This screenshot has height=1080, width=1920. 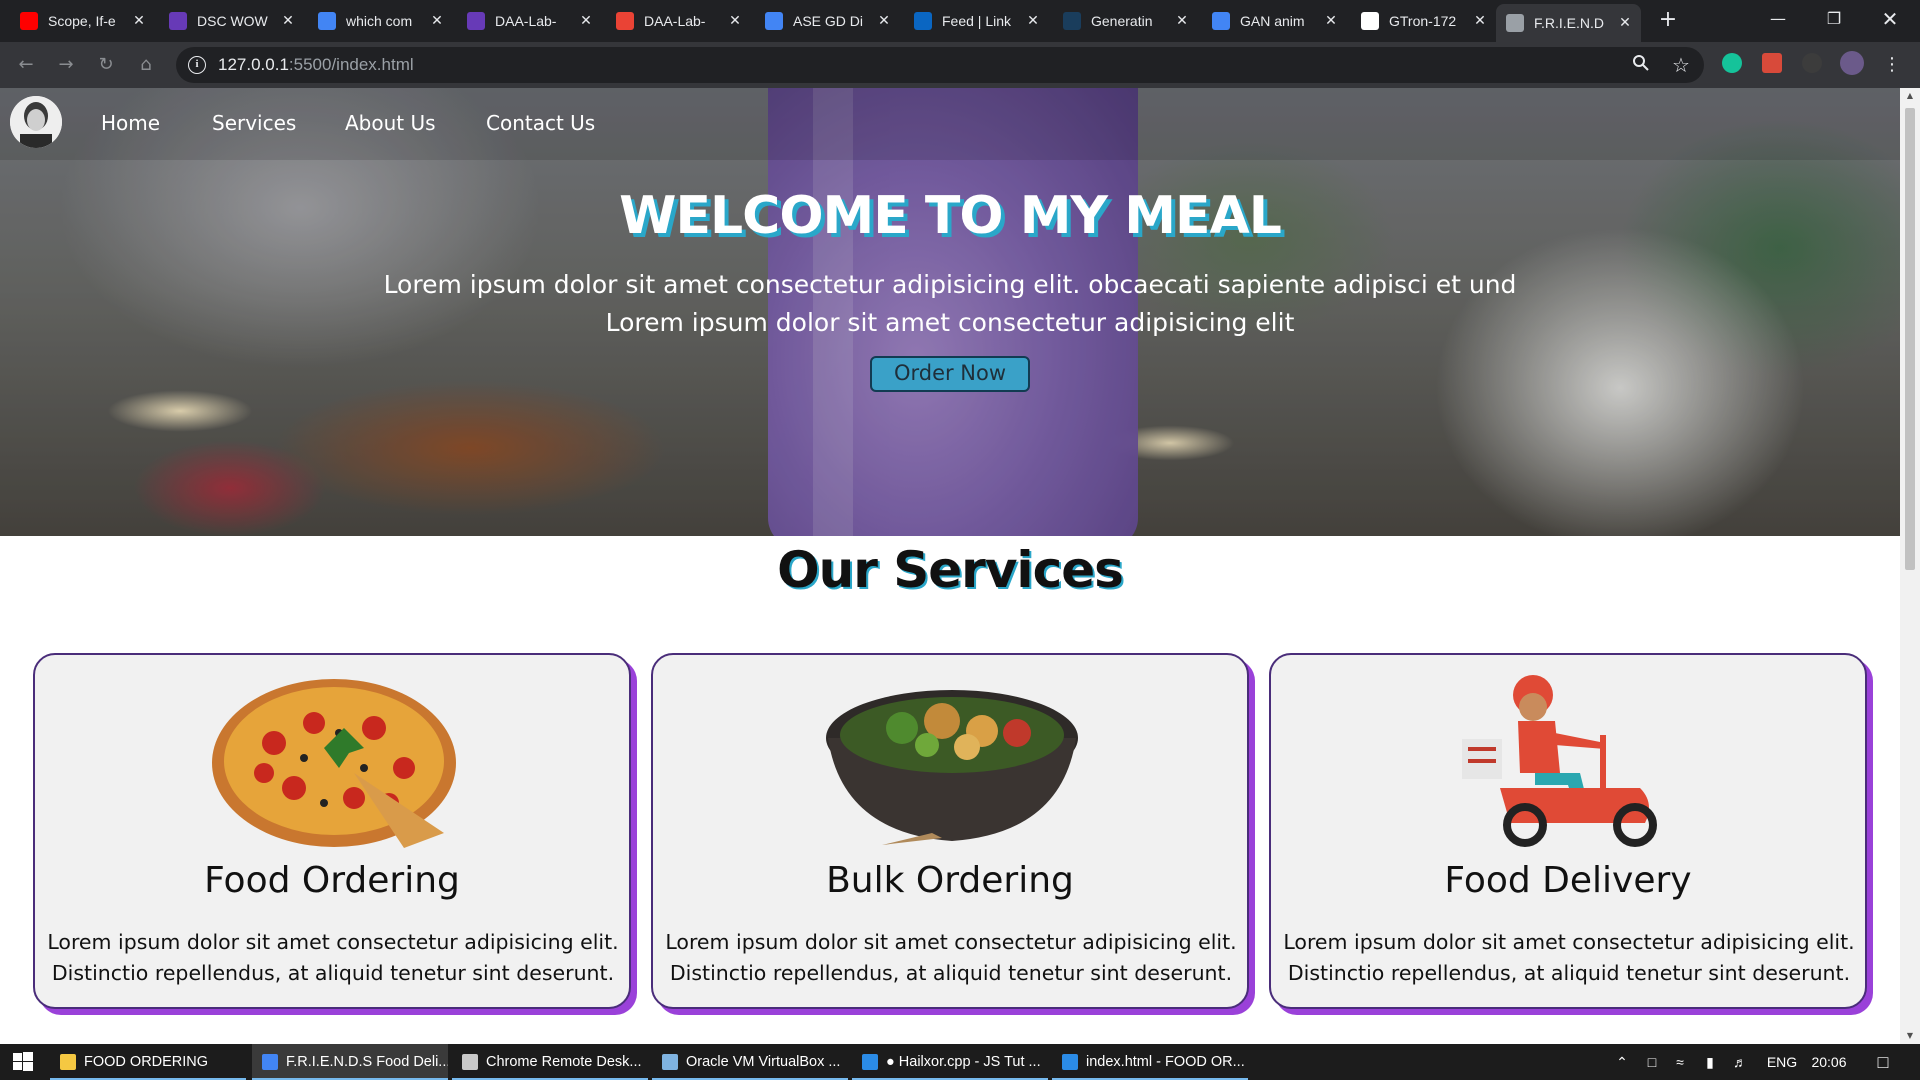 I want to click on address-bar: i 127.0.0.1:5500/index.html ☆, so click(x=940, y=65).